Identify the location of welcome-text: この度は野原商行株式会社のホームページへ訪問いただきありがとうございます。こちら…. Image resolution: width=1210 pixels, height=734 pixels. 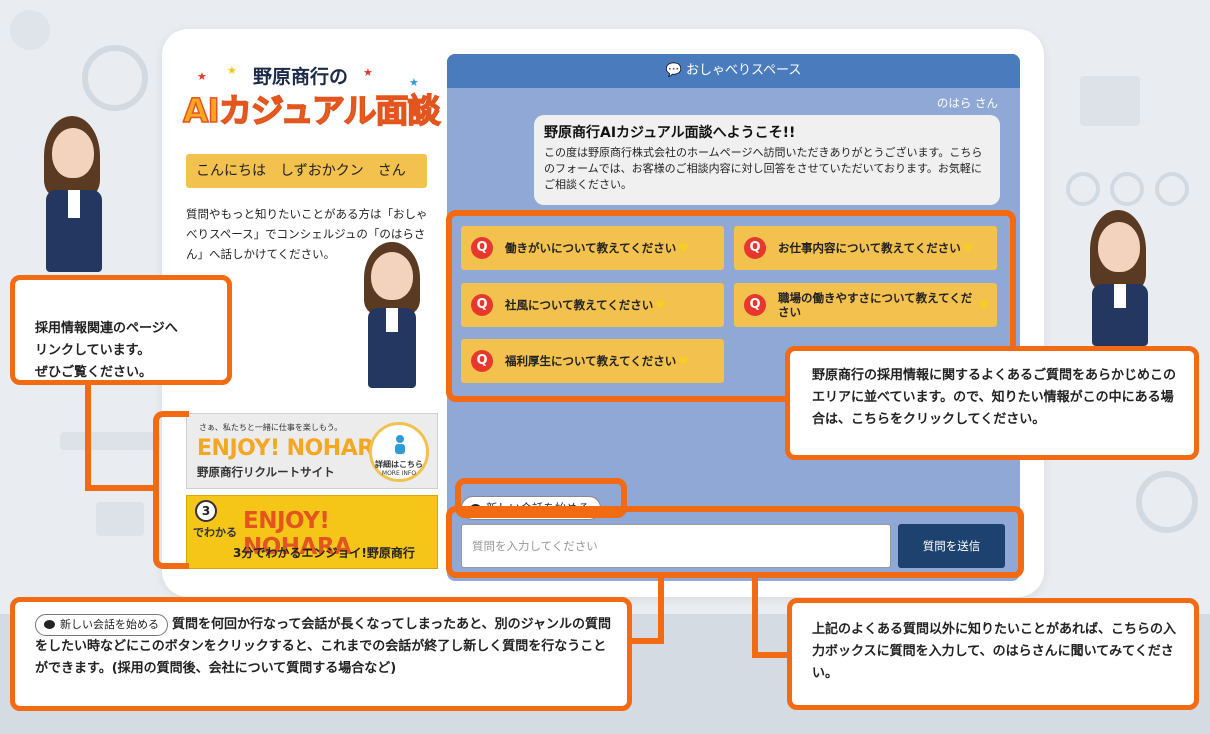
(763, 168).